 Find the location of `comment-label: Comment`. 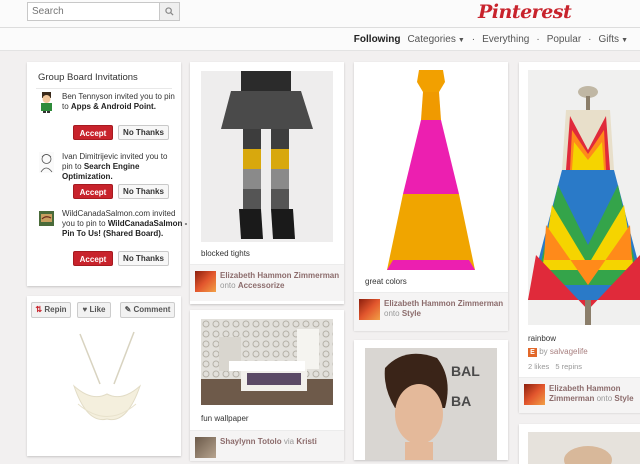

comment-label: Comment is located at coordinates (152, 309).